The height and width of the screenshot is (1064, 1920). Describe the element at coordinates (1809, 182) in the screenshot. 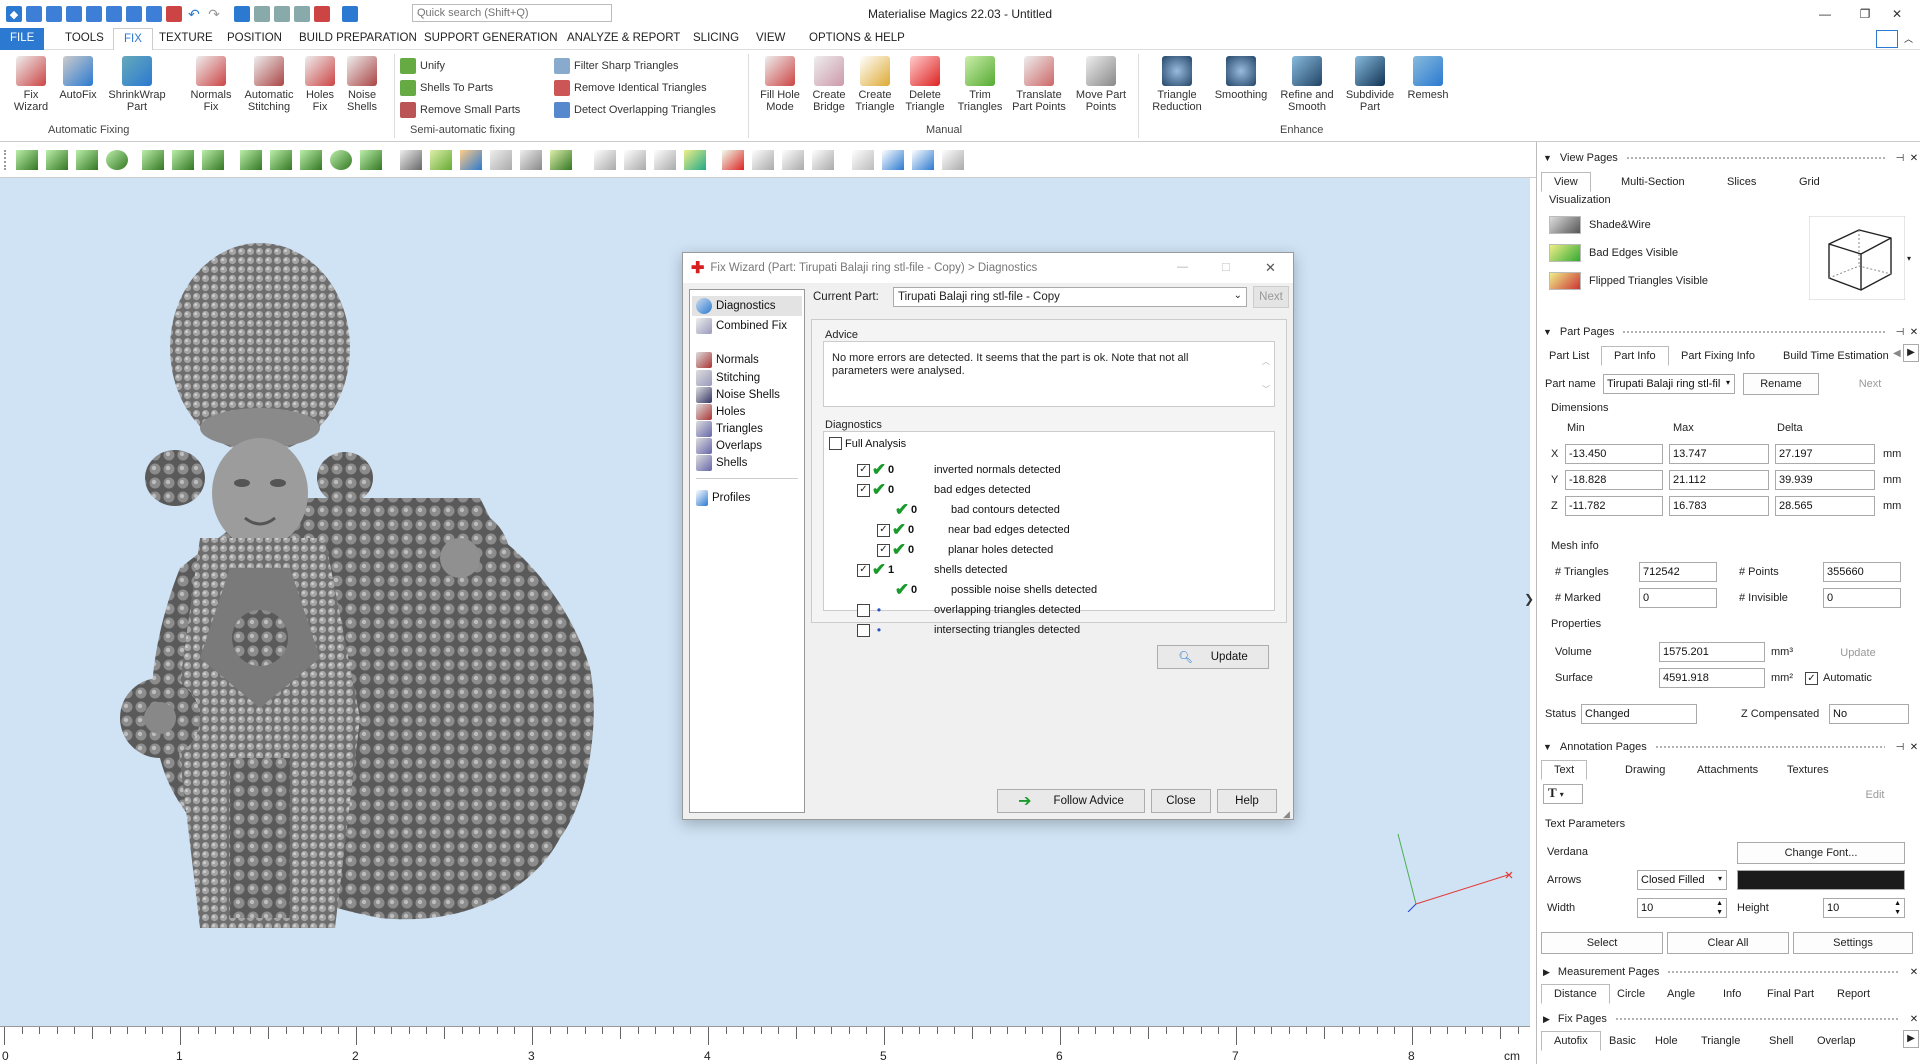

I see `tab-grid: Grid` at that location.